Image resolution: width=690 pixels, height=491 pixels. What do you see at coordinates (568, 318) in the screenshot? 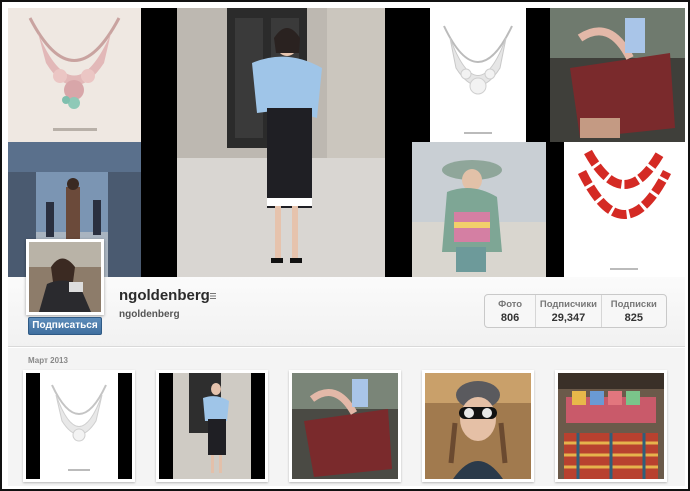
I see `stat-value: 29,347` at bounding box center [568, 318].